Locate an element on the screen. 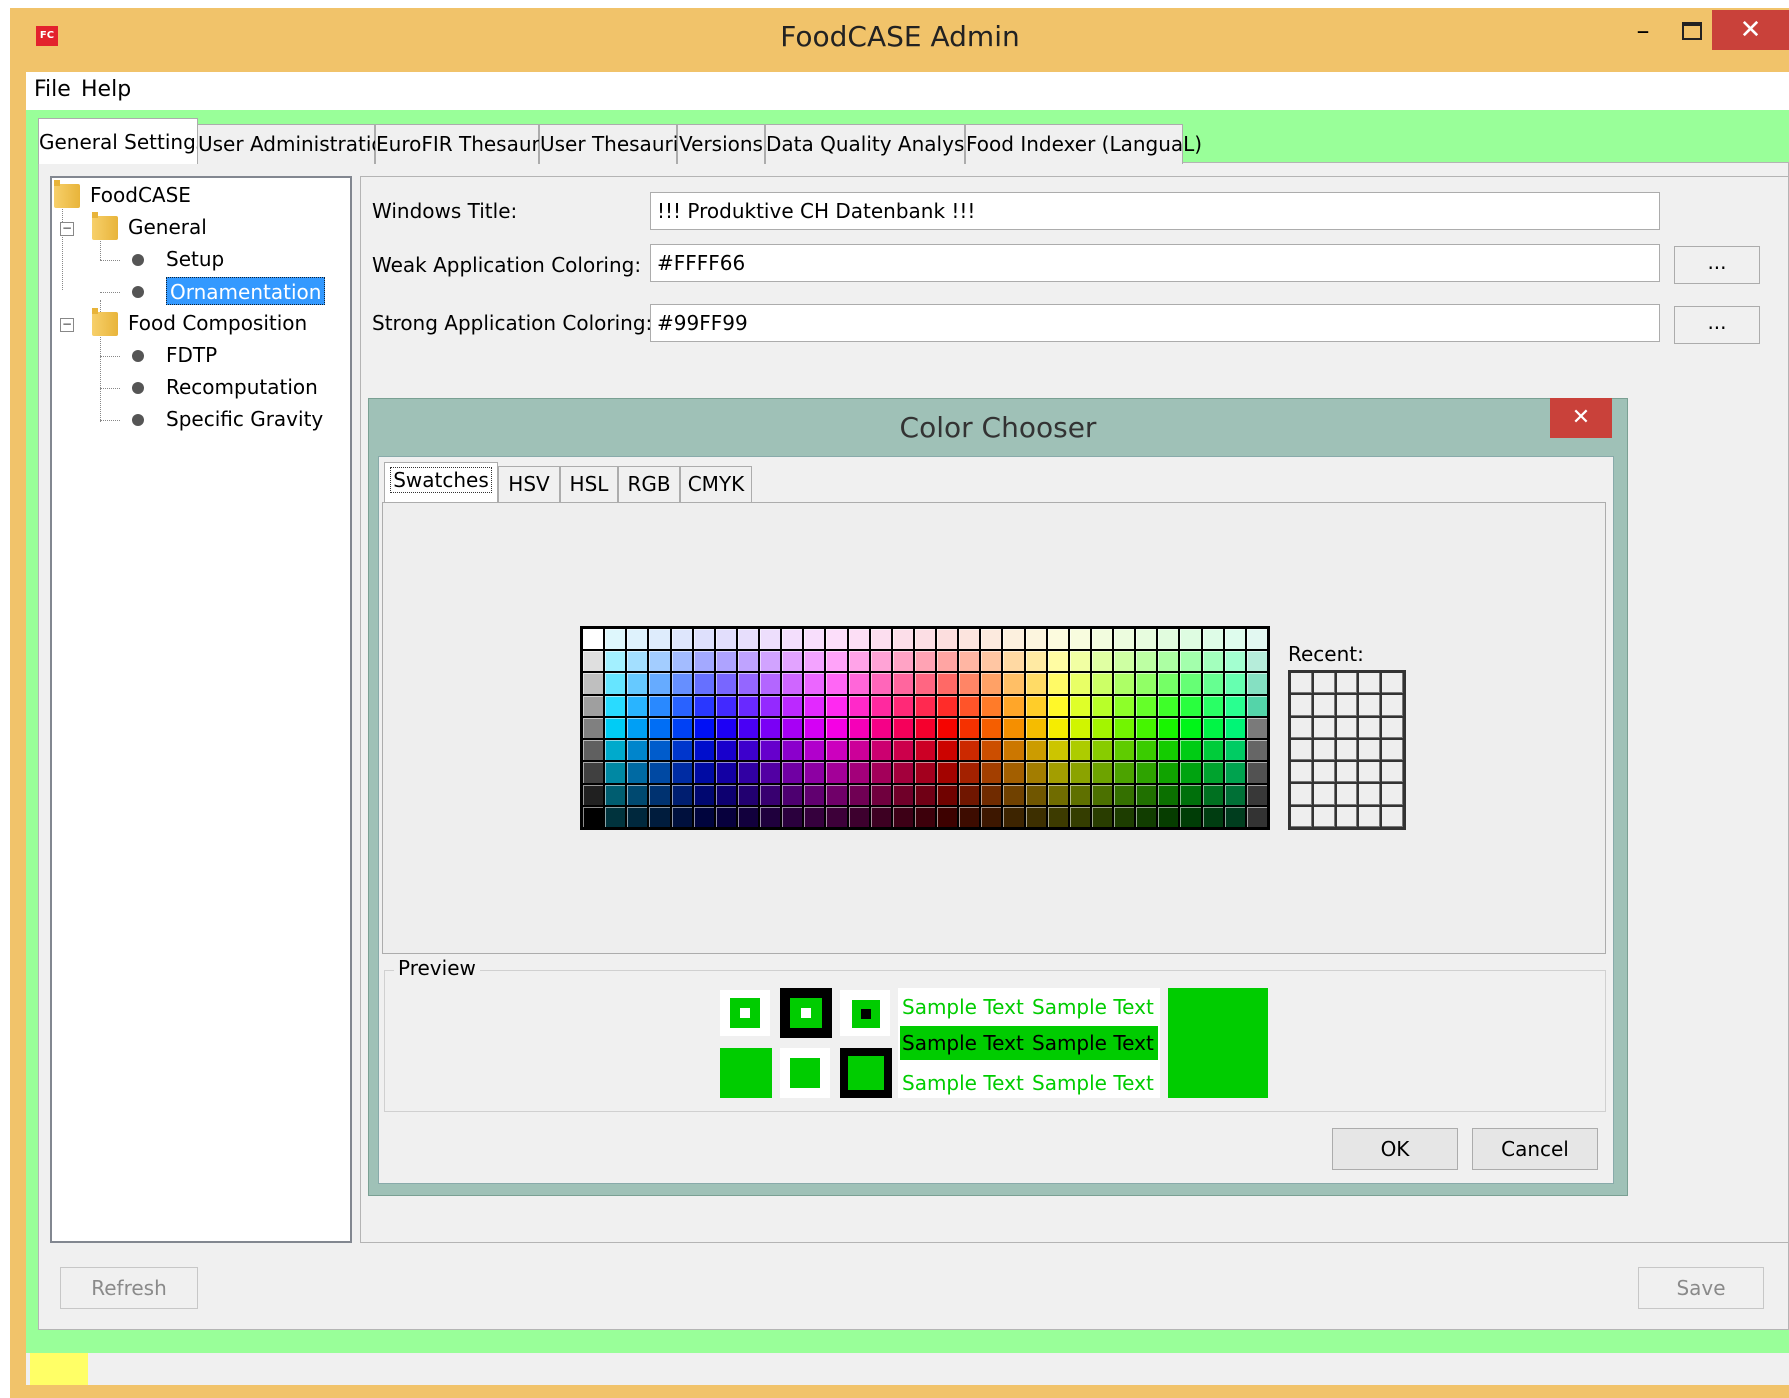  cancel-button: Cancel is located at coordinates (1535, 1149).